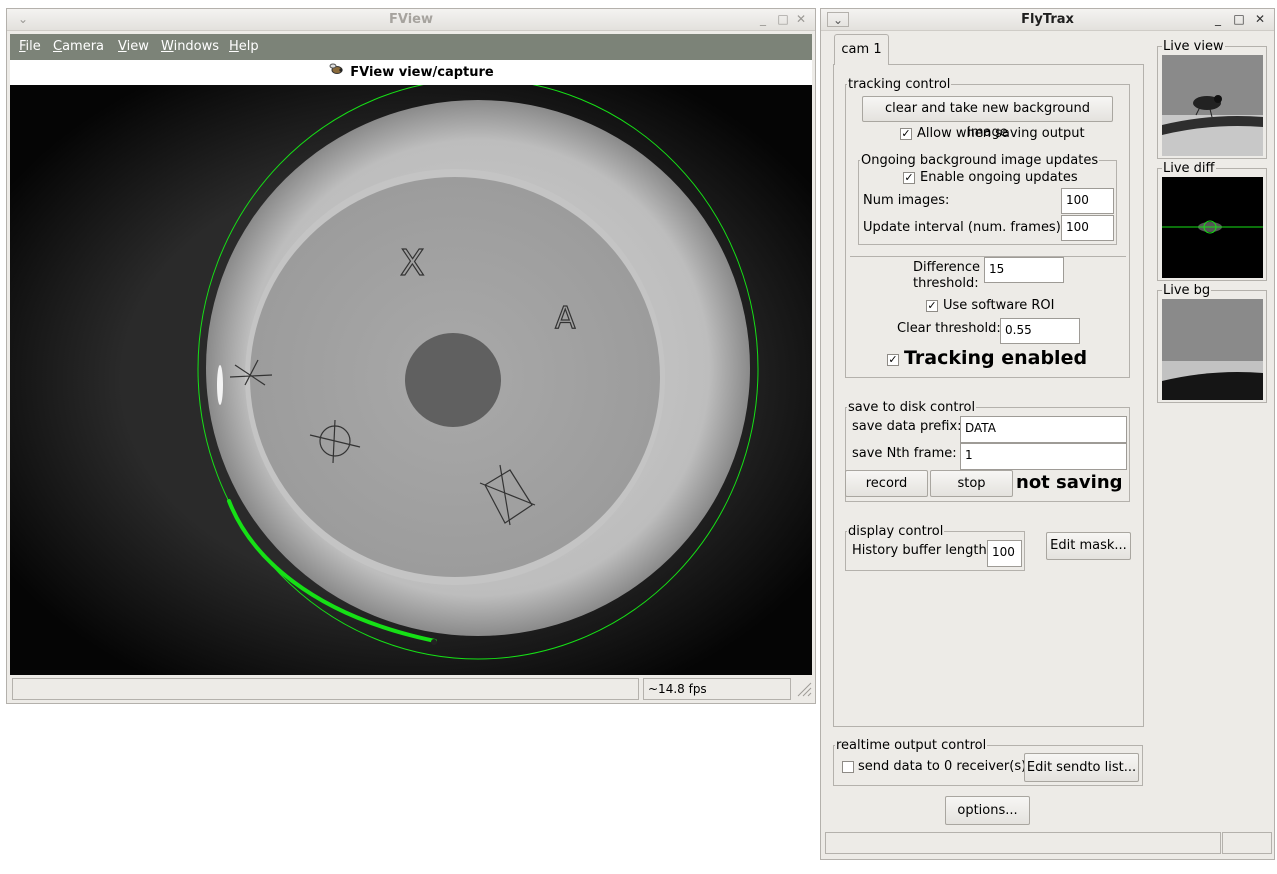 This screenshot has height=874, width=1277. What do you see at coordinates (904, 453) in the screenshot?
I see `save-nth-label: save Nth frame:` at bounding box center [904, 453].